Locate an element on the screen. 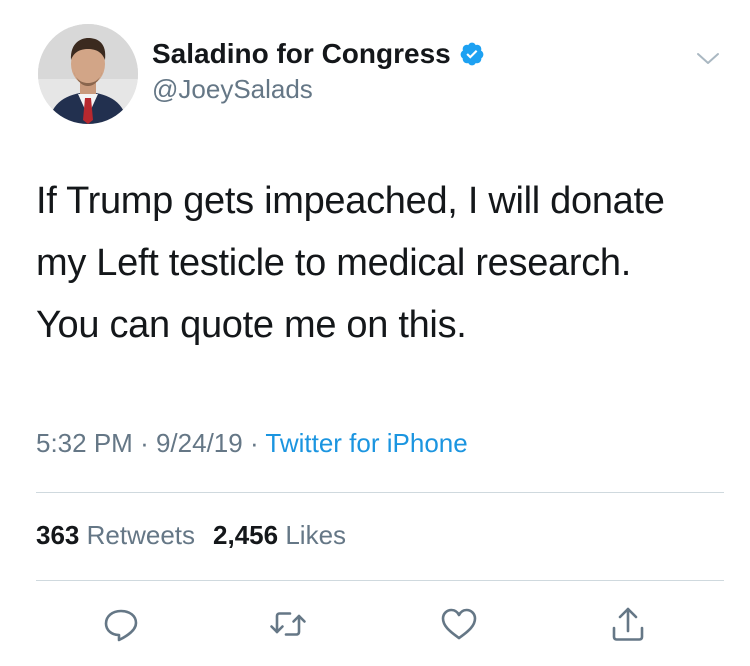 Image resolution: width=750 pixels, height=666 pixels. profile-photo-icon is located at coordinates (88, 74).